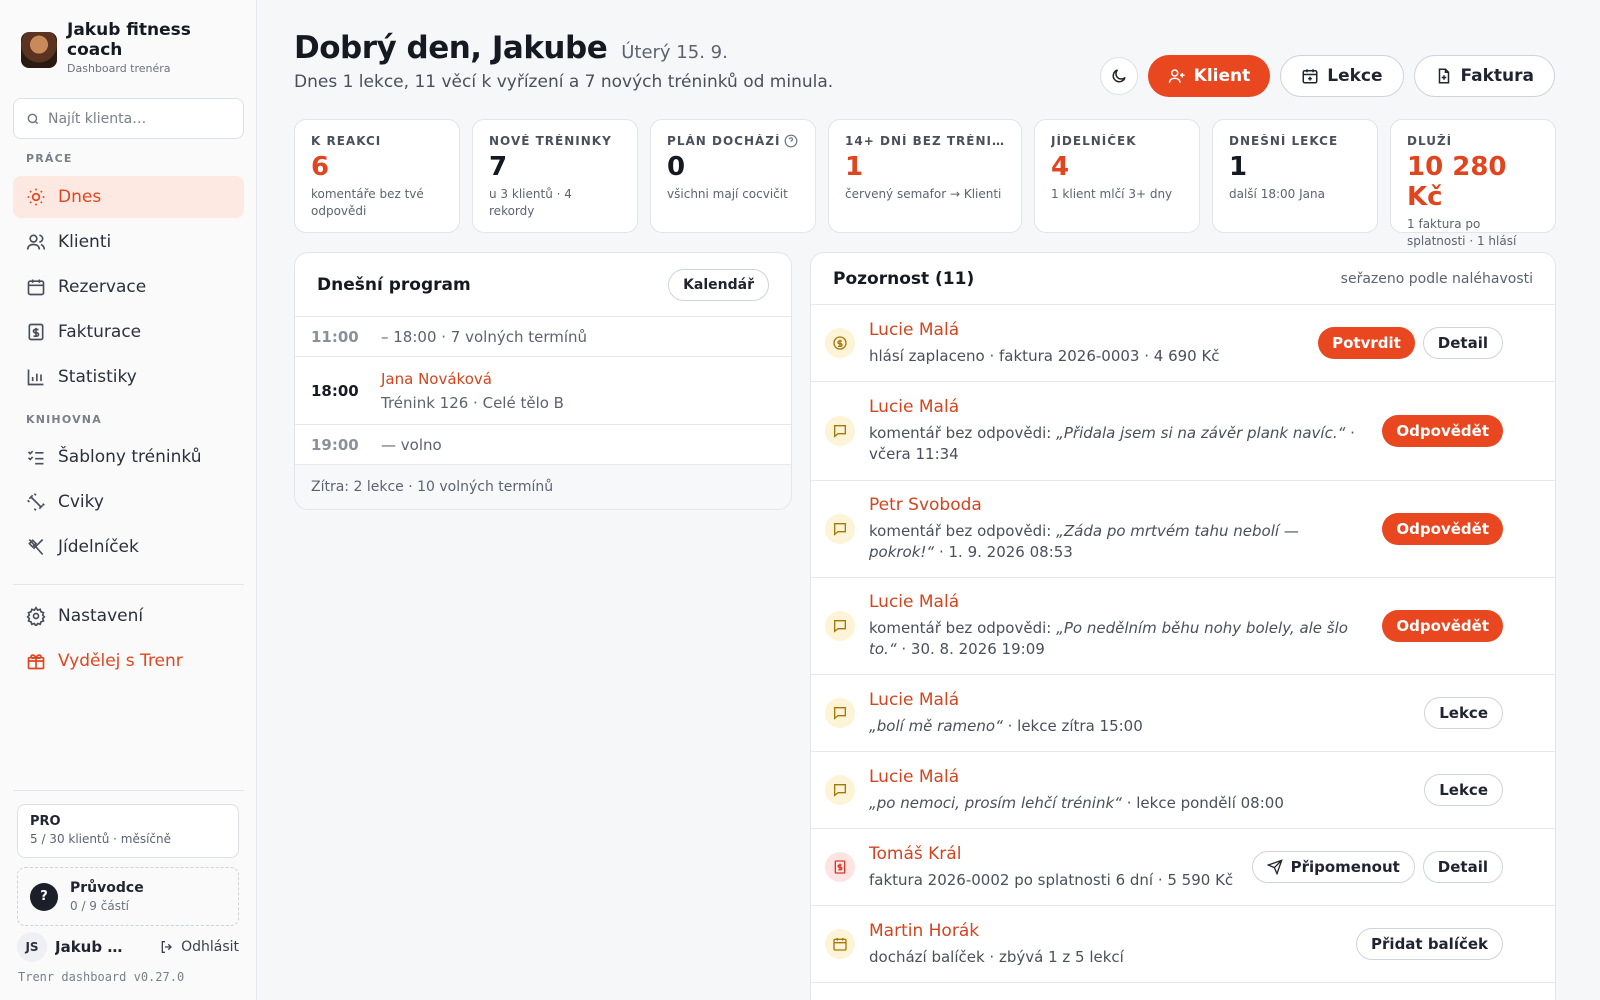 The height and width of the screenshot is (1000, 1600). I want to click on stat-note: u 3 klientů · 4 rekordy, so click(530, 202).